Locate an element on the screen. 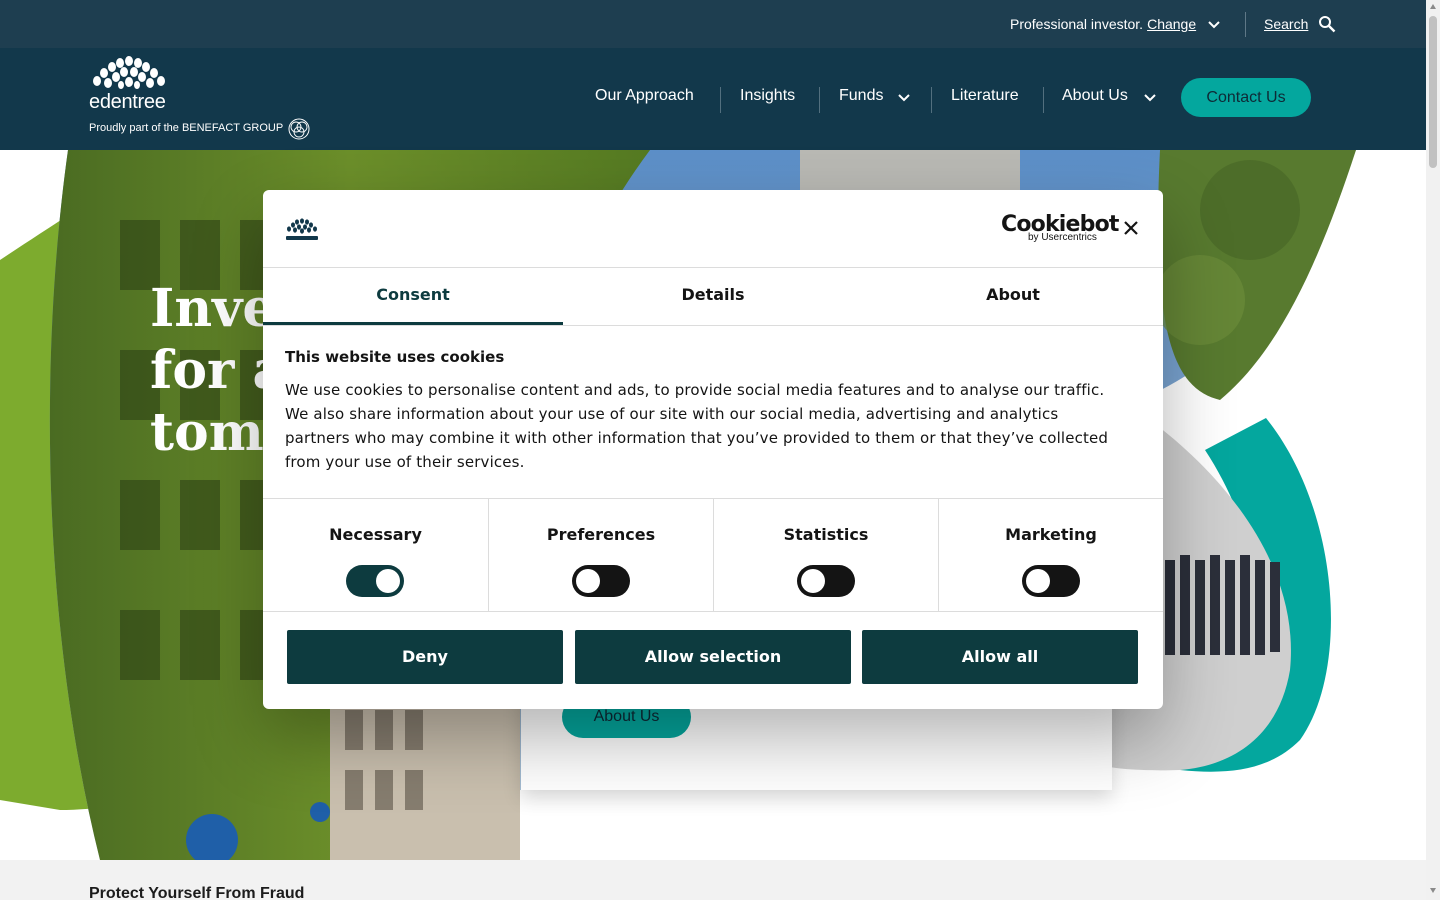 This screenshot has width=1440, height=900. logo-tagline: Proudly part of the BENEFACT GROUP is located at coordinates (186, 128).